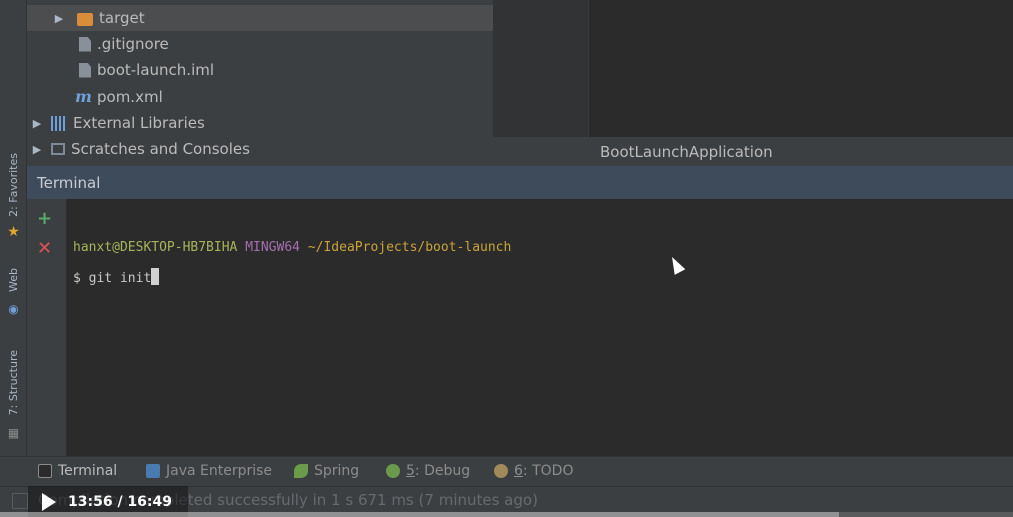 This screenshot has width=1013, height=517. I want to click on structure-icon: ▦, so click(13, 433).